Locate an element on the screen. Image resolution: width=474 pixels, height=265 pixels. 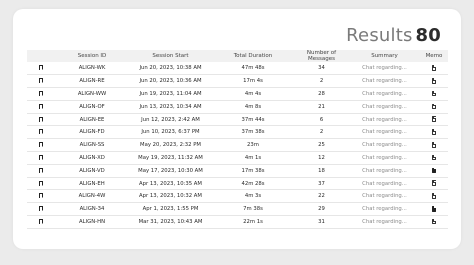
header-number-of-messages: Number of Messages is located at coordinates (321, 56).